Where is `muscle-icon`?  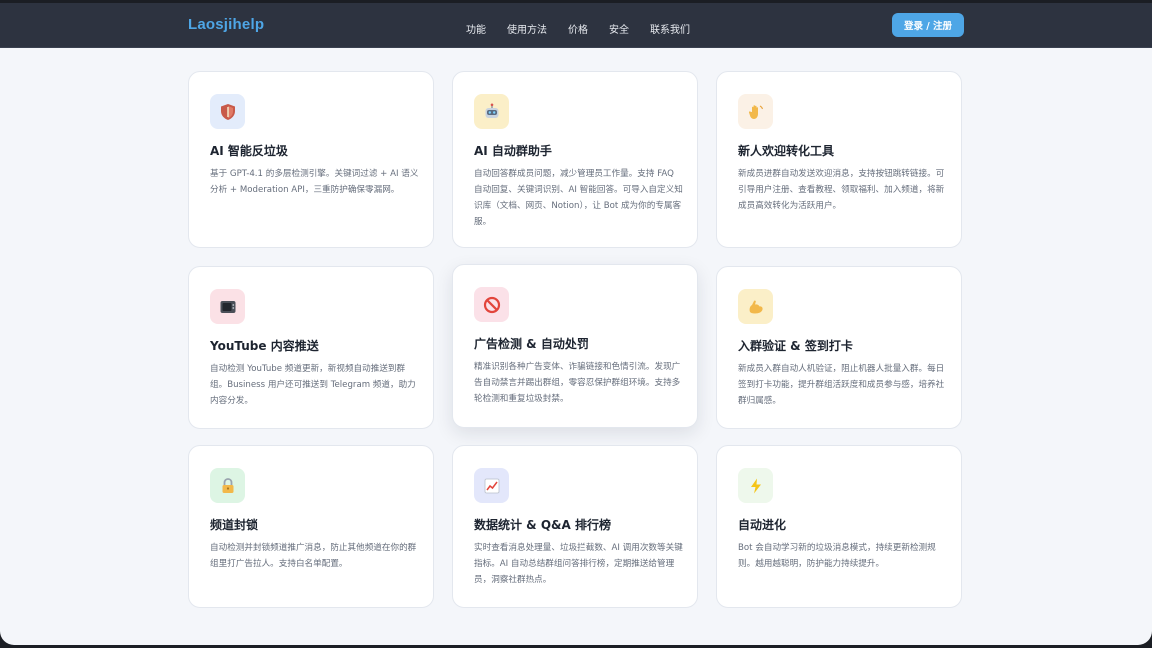 muscle-icon is located at coordinates (755, 306).